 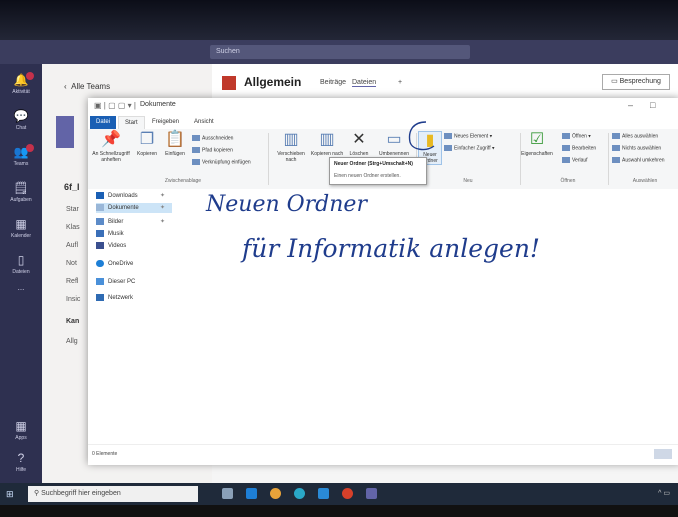 I want to click on copy-to-button: ▥ Kopieren nach, so click(x=327, y=144).